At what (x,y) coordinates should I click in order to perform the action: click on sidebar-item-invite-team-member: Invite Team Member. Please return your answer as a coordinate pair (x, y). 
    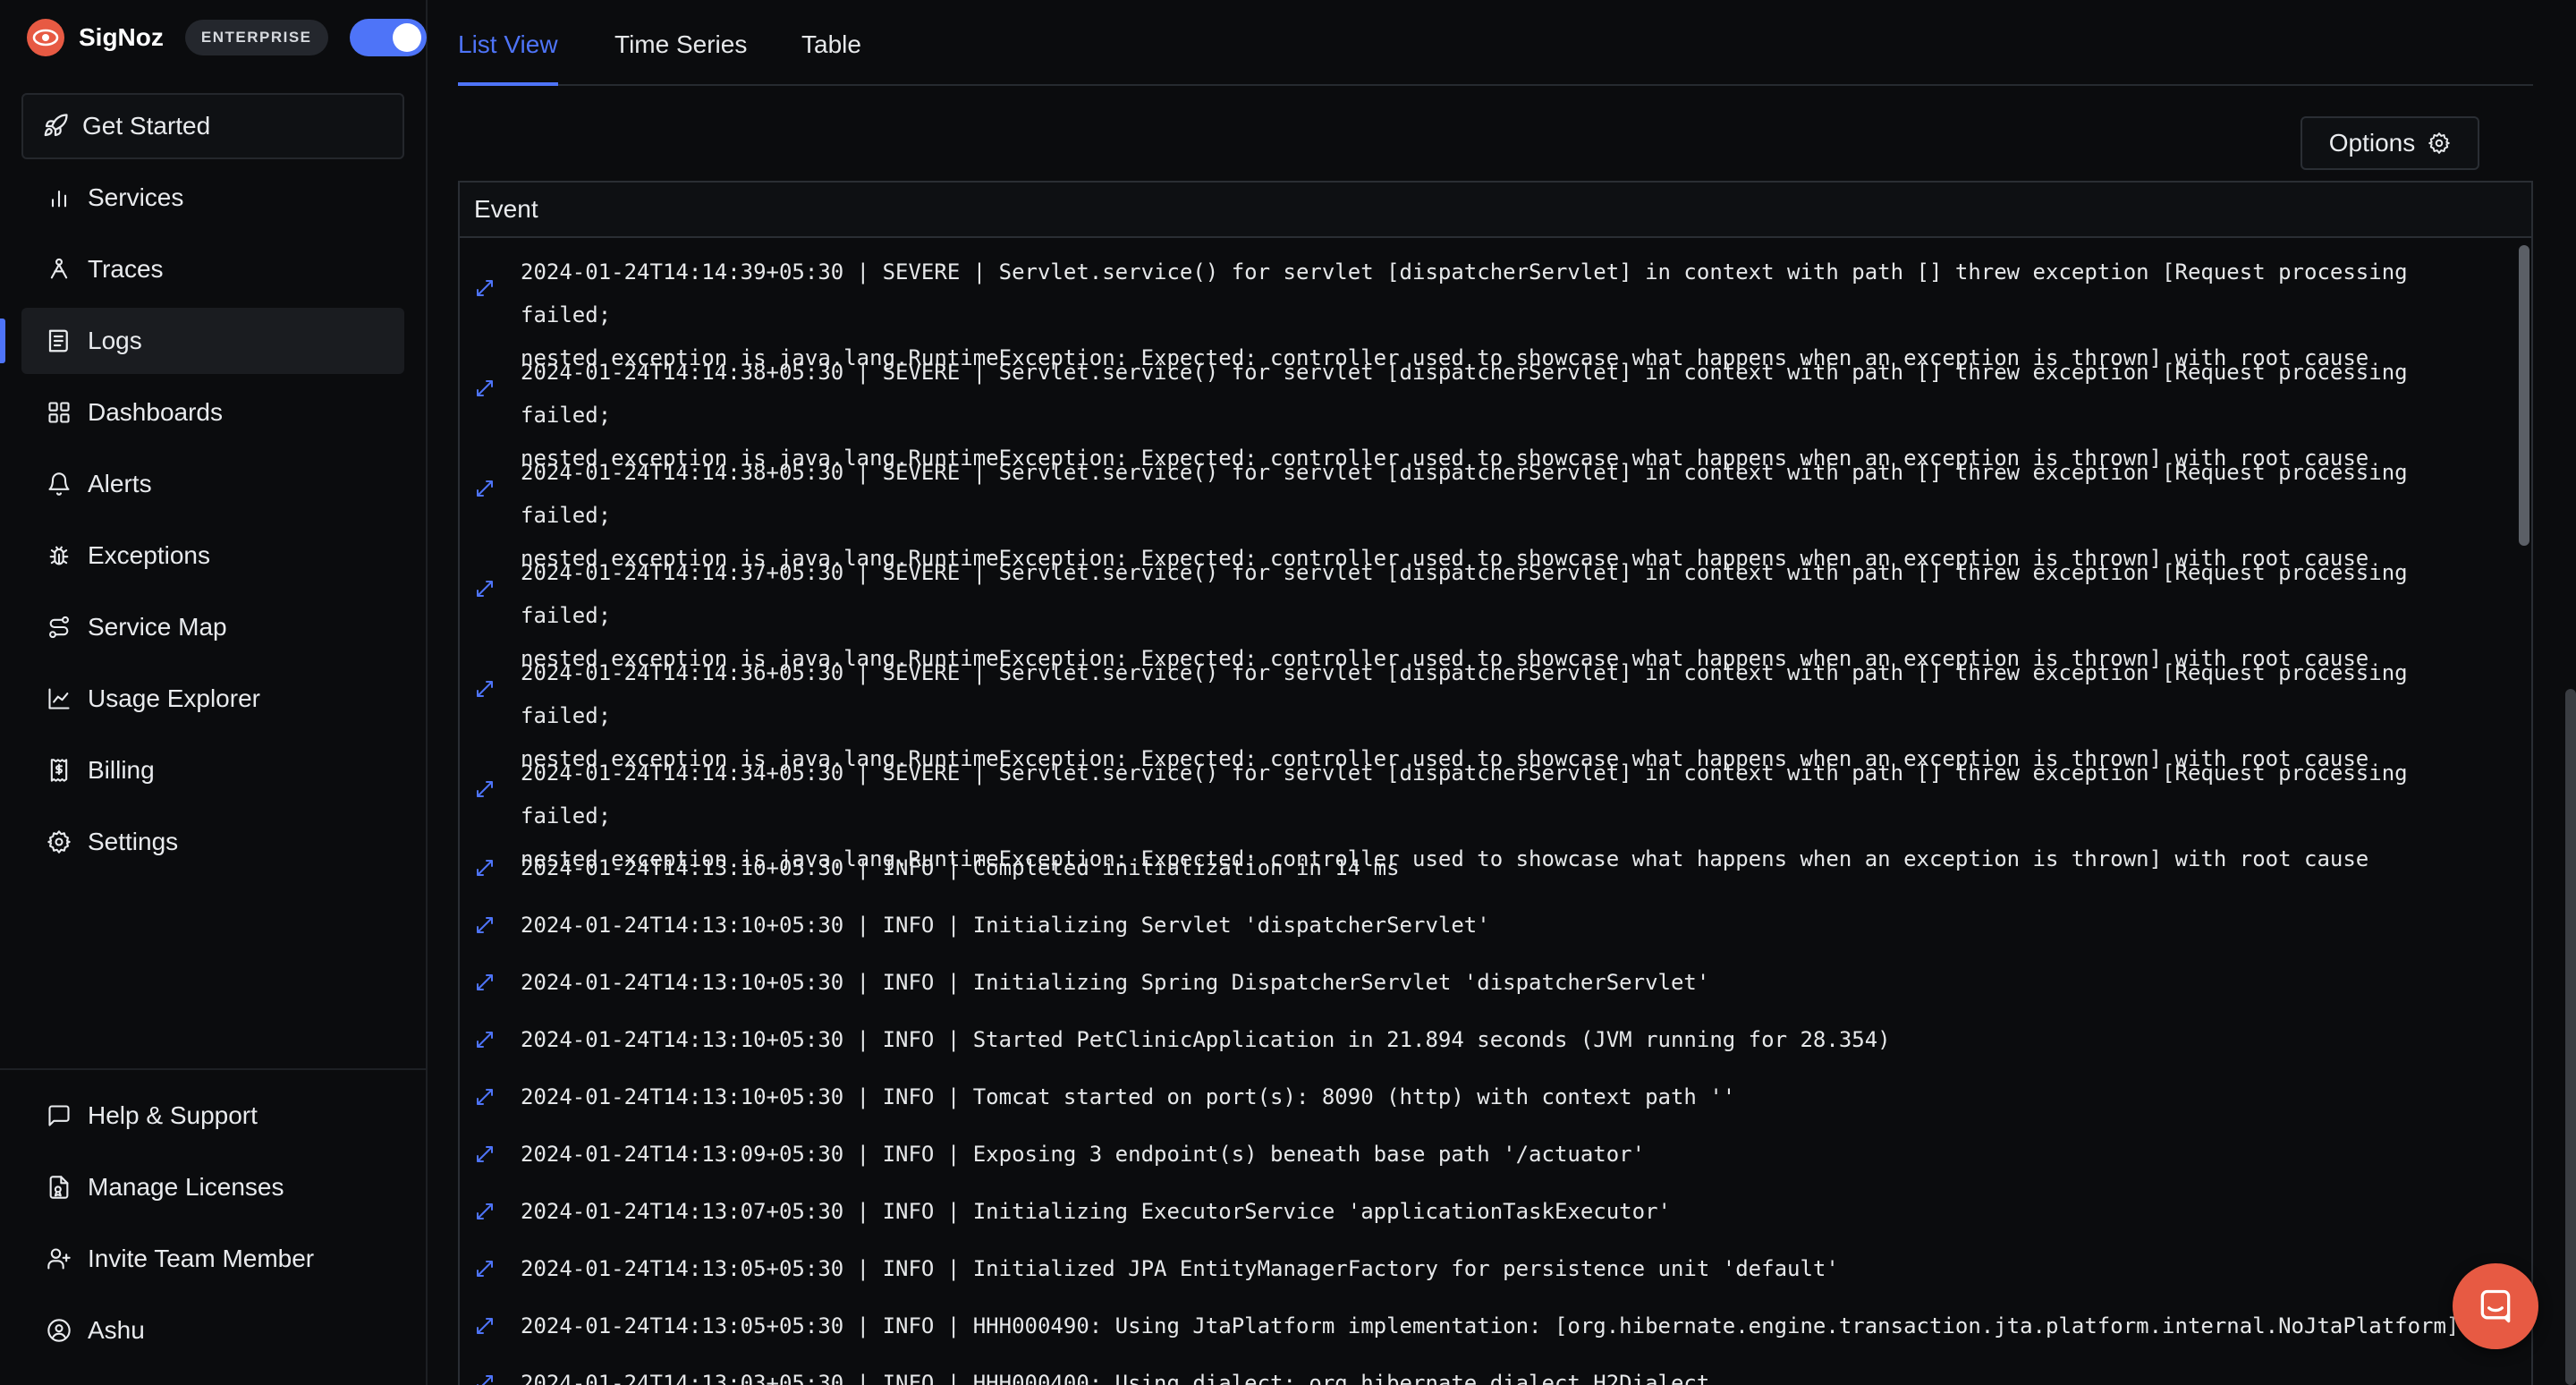
    Looking at the image, I should click on (212, 1259).